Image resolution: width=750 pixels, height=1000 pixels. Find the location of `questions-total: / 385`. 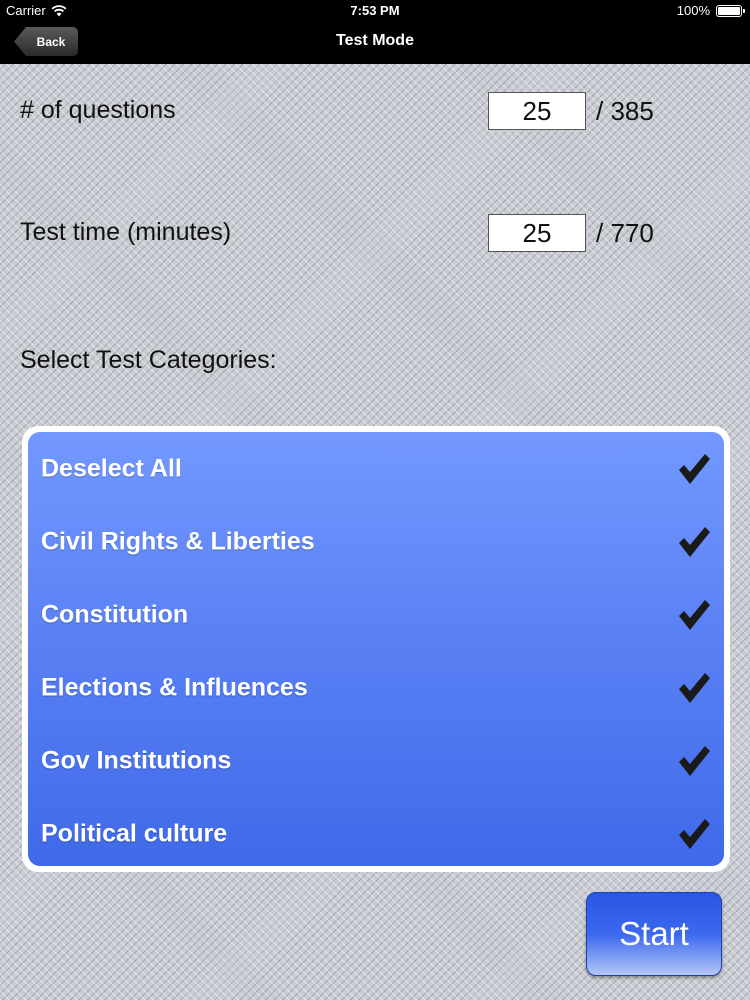

questions-total: / 385 is located at coordinates (625, 111).